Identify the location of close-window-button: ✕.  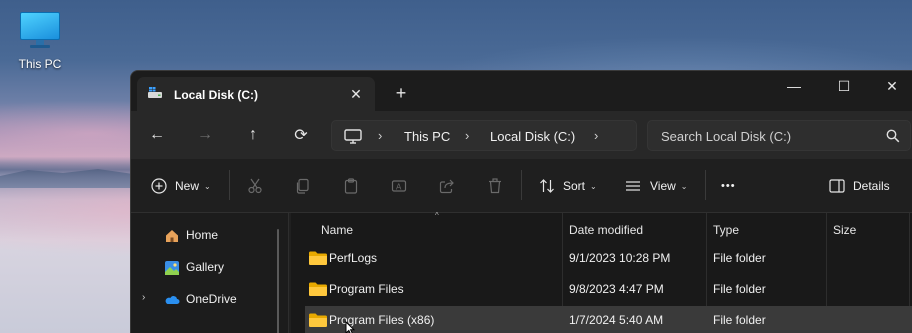
(890, 86).